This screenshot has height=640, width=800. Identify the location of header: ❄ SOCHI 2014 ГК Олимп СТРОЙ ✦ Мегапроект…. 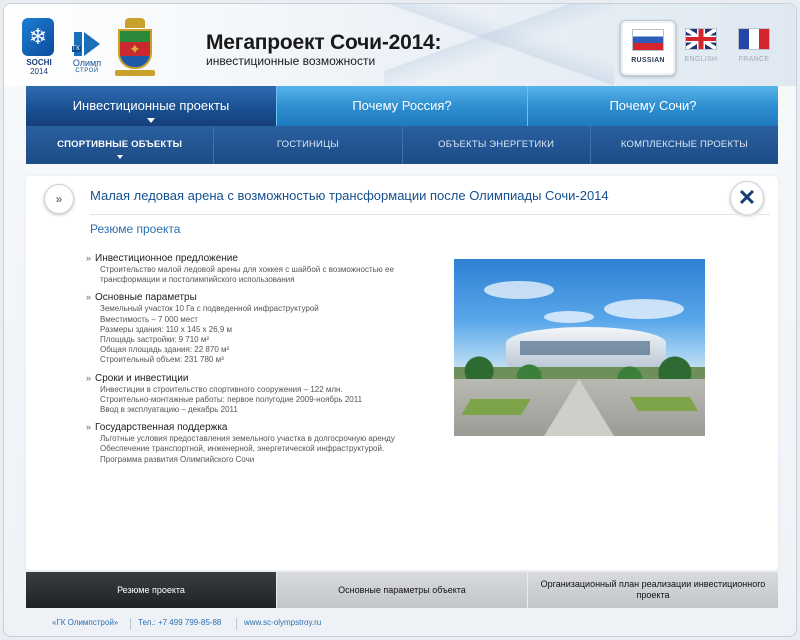
(400, 45).